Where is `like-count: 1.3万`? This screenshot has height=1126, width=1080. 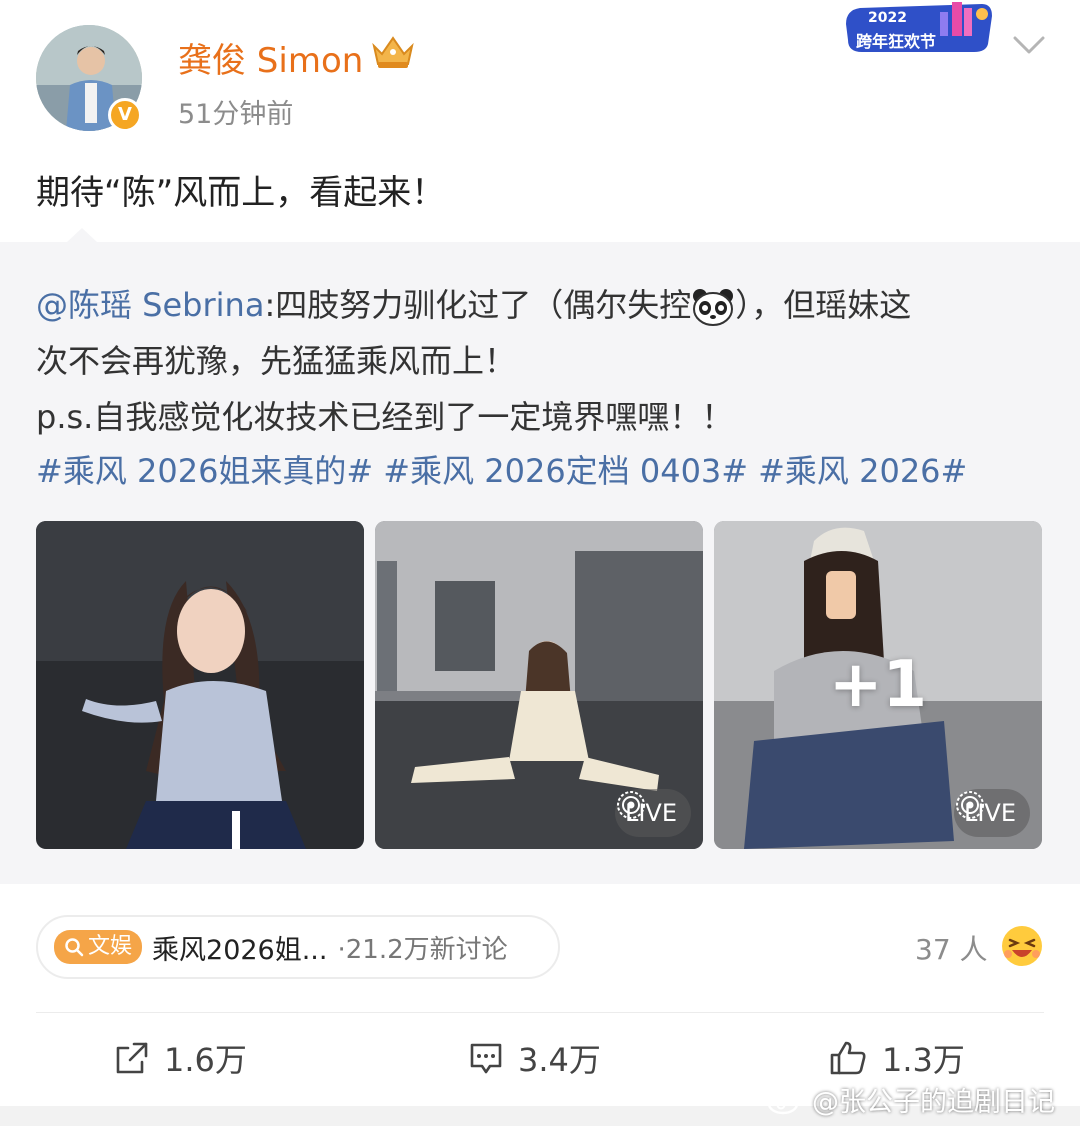
like-count: 1.3万 is located at coordinates (923, 1060).